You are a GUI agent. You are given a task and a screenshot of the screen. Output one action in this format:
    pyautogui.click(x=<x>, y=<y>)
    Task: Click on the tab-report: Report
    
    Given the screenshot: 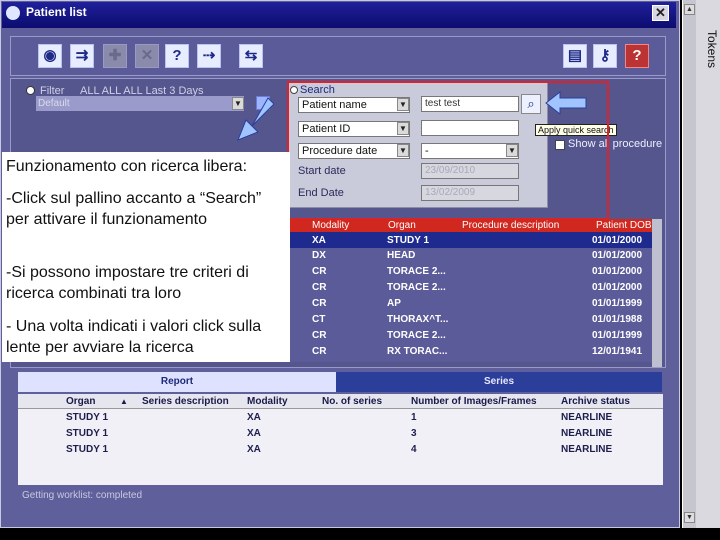 What is the action you would take?
    pyautogui.click(x=177, y=382)
    